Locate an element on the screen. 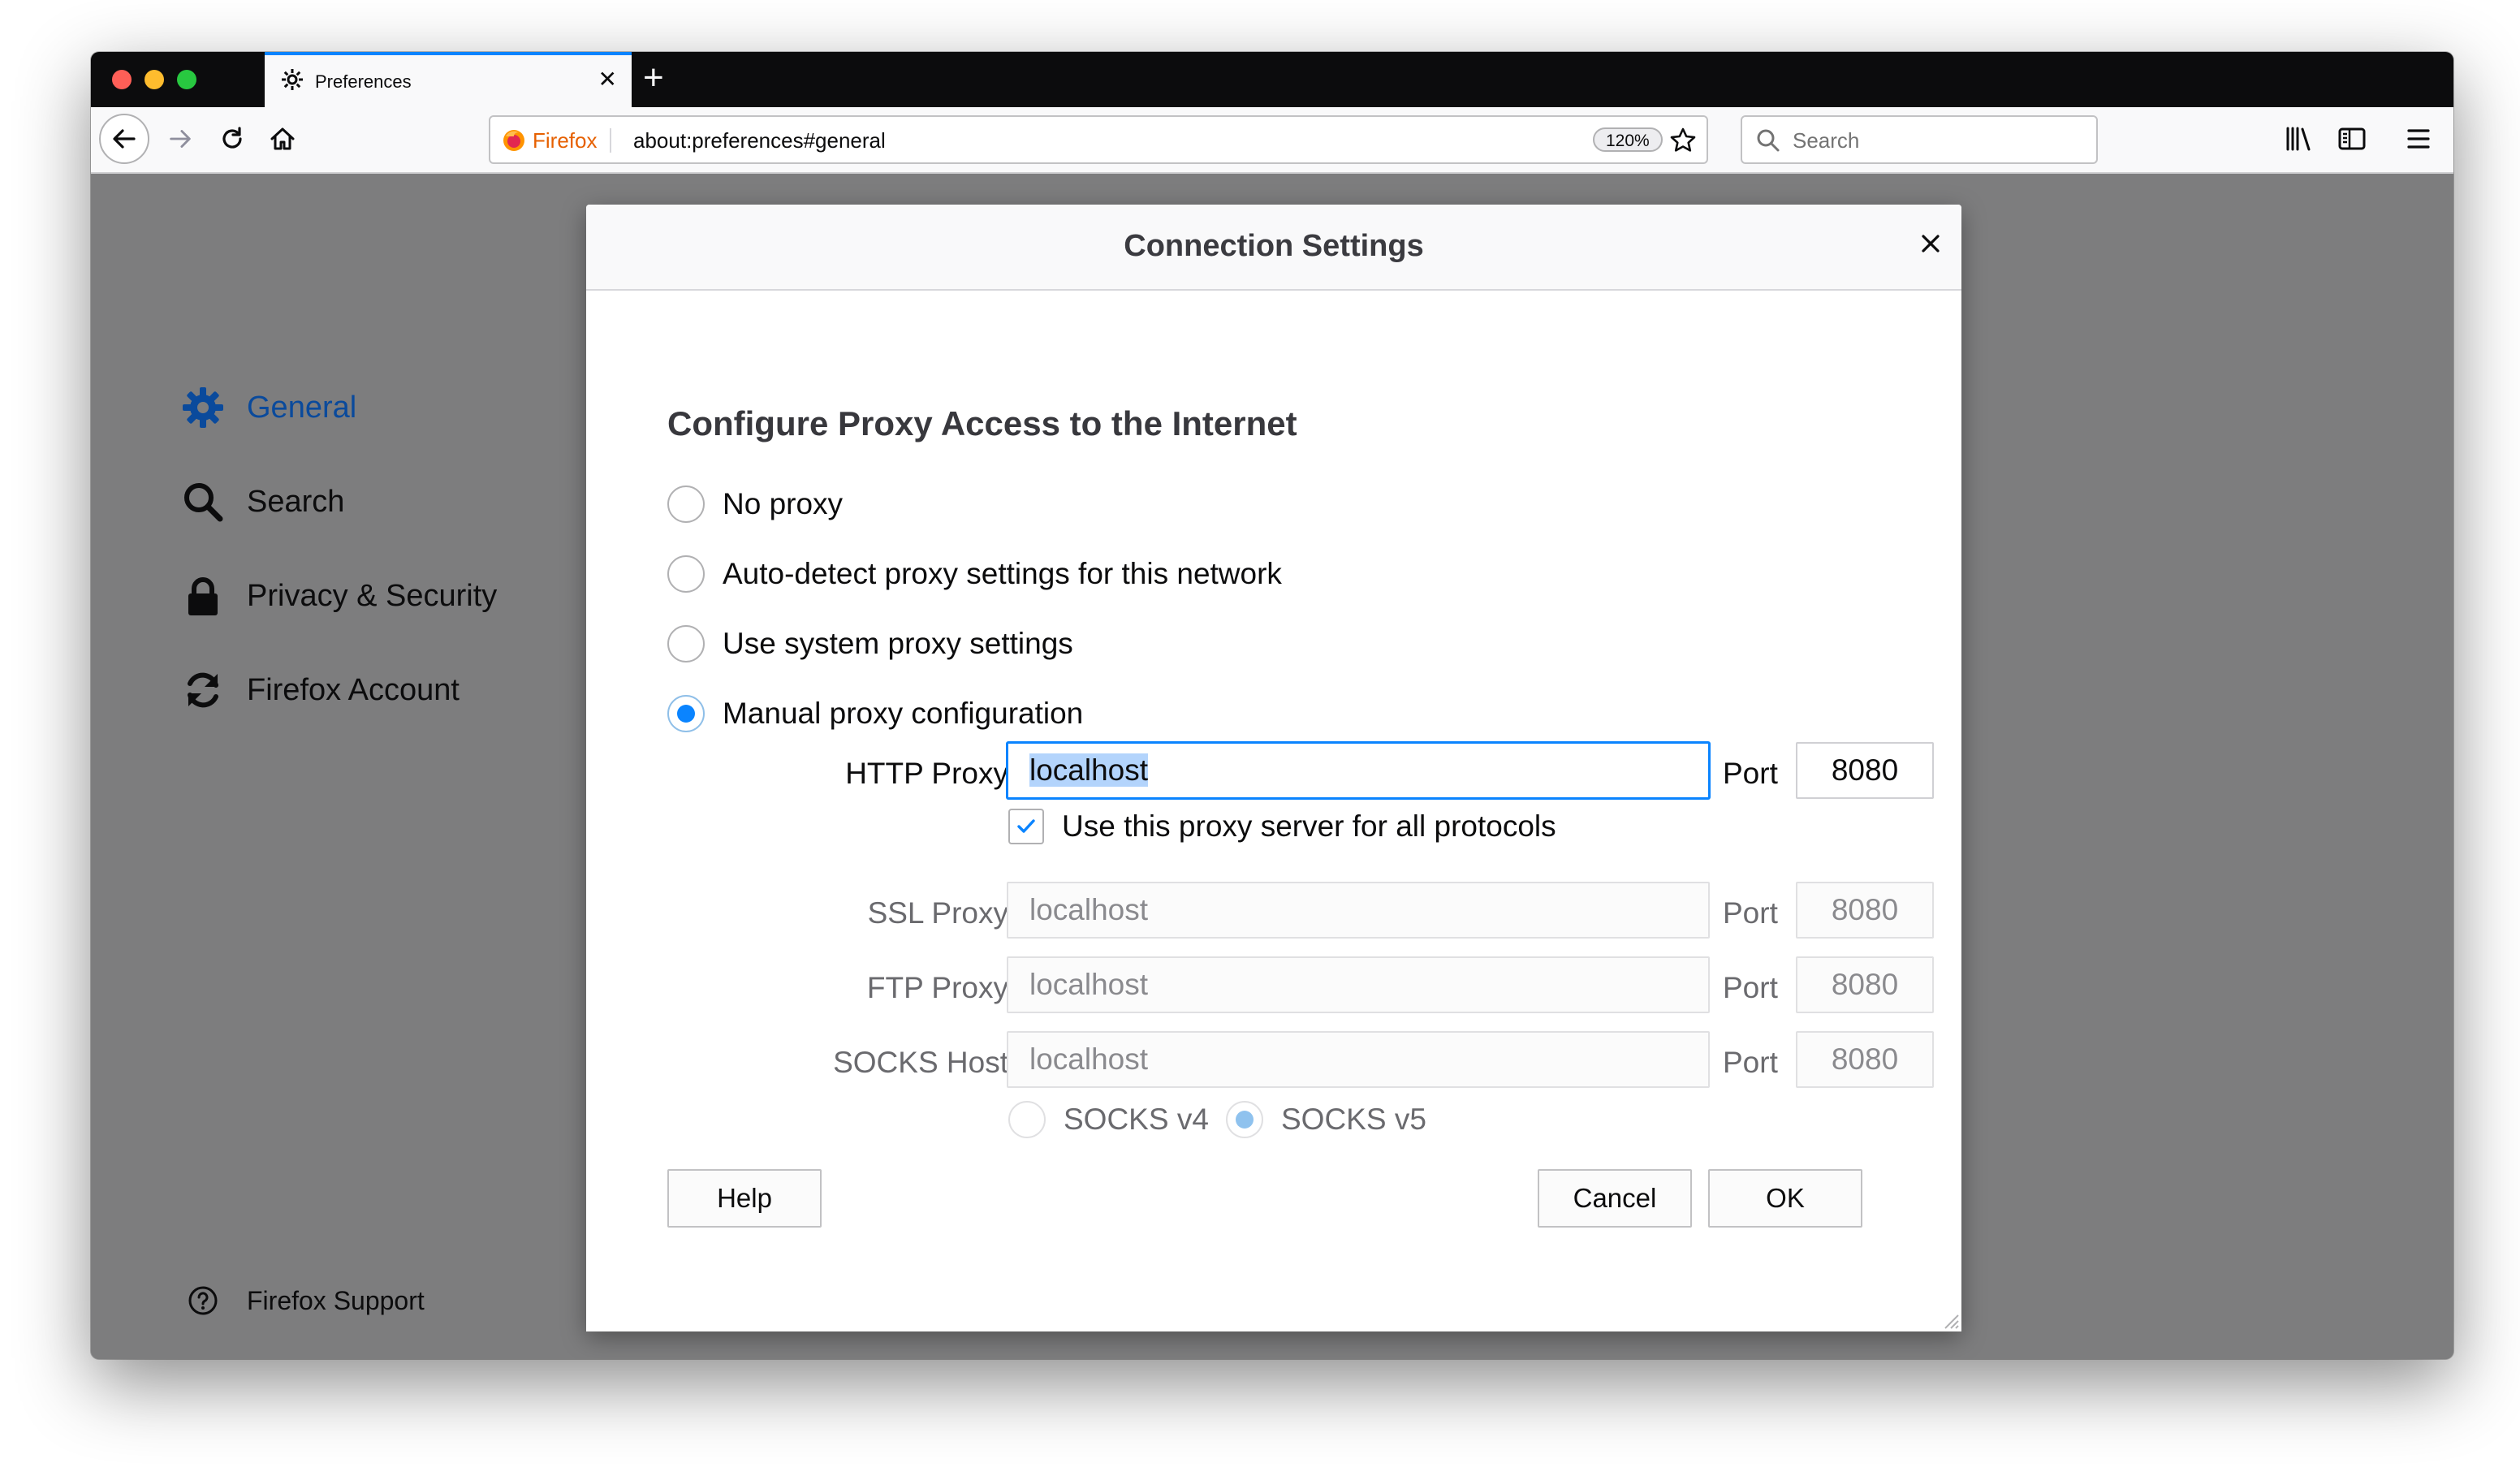 Image resolution: width=2520 pixels, height=1476 pixels. sidebar-item-label: Search is located at coordinates (296, 502).